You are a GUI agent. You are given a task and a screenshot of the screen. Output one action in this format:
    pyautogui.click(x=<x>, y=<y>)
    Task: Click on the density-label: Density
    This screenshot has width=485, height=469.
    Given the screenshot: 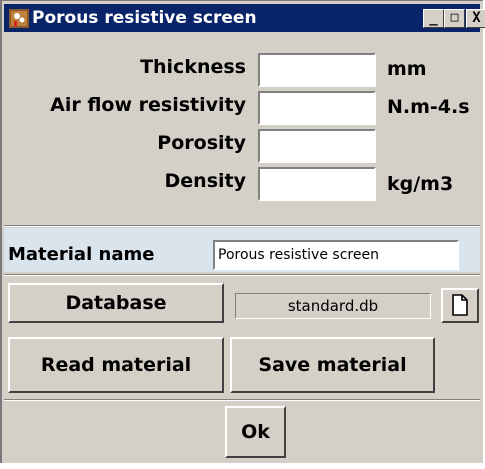 What is the action you would take?
    pyautogui.click(x=205, y=181)
    